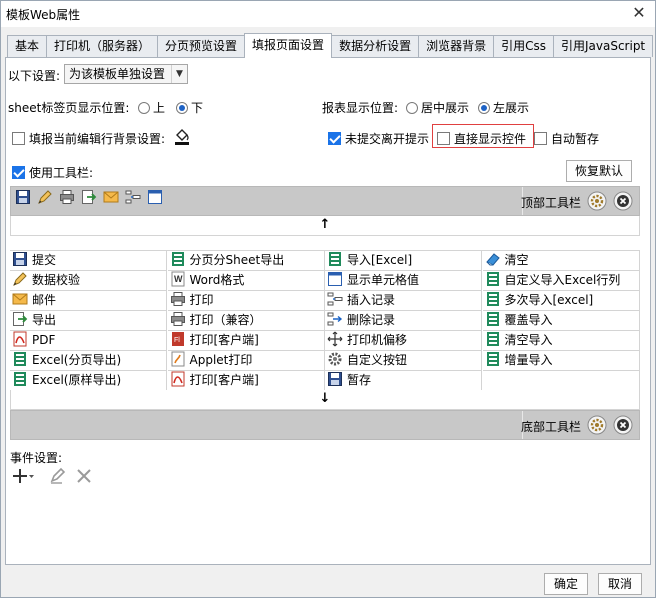 The width and height of the screenshot is (656, 598). I want to click on sheet-pos-top-radio: 上, so click(151, 107).